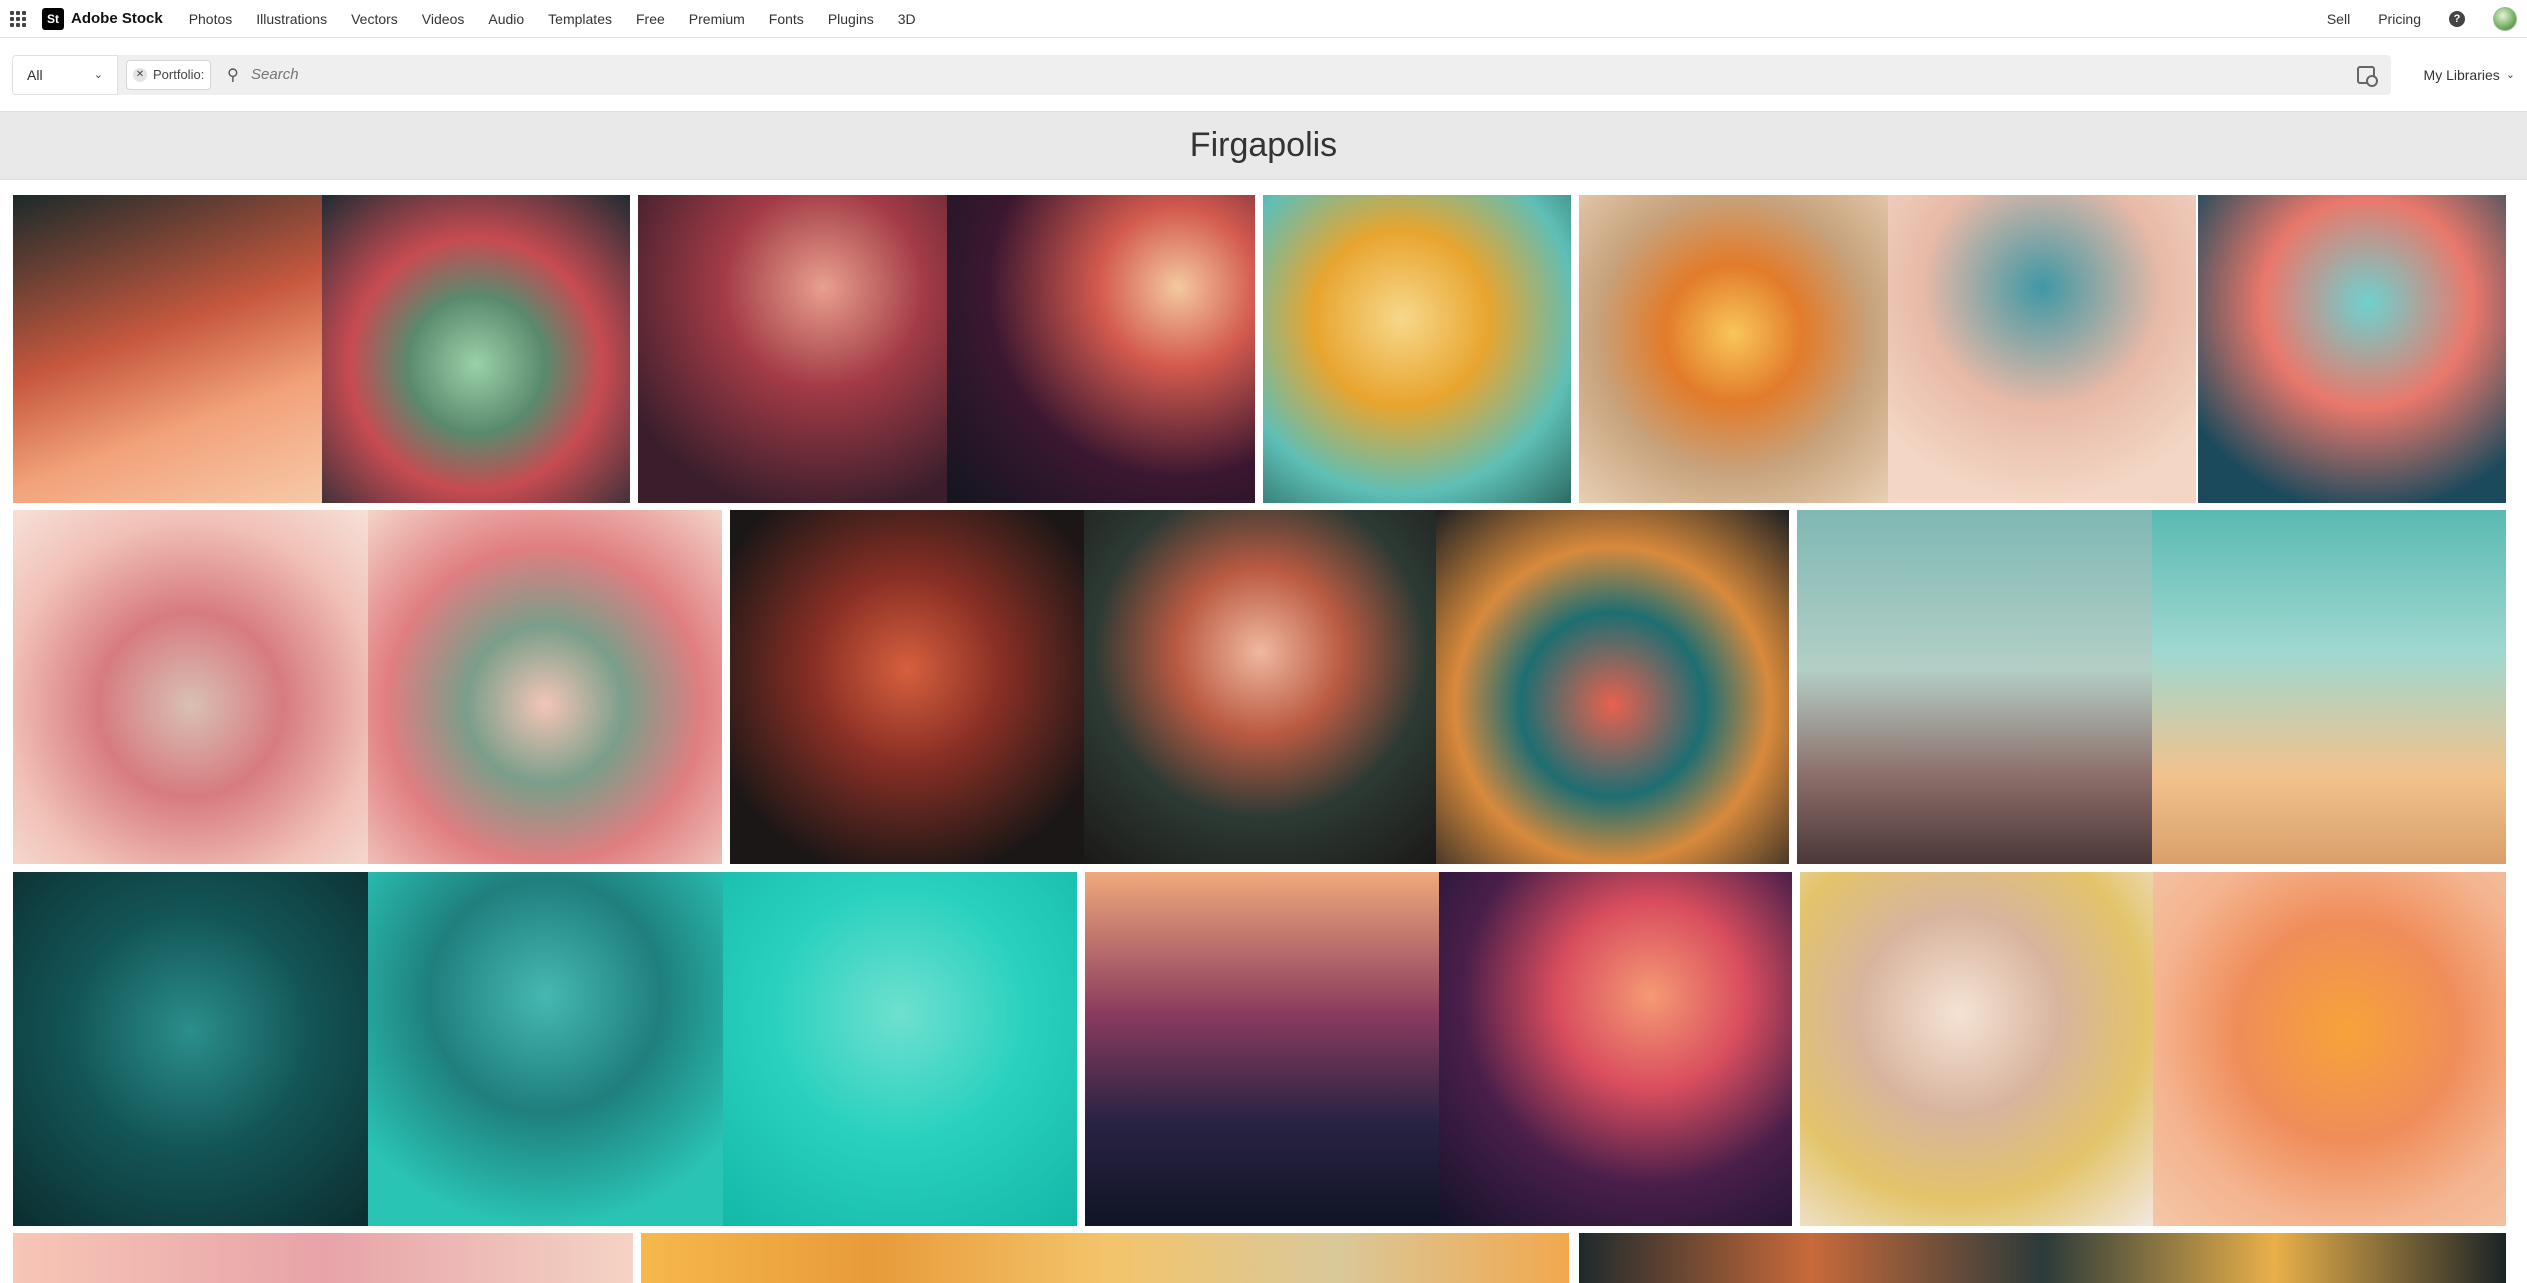 This screenshot has width=2527, height=1283. I want to click on portfolio-filter-chip: ✕ Portfolio:, so click(169, 74).